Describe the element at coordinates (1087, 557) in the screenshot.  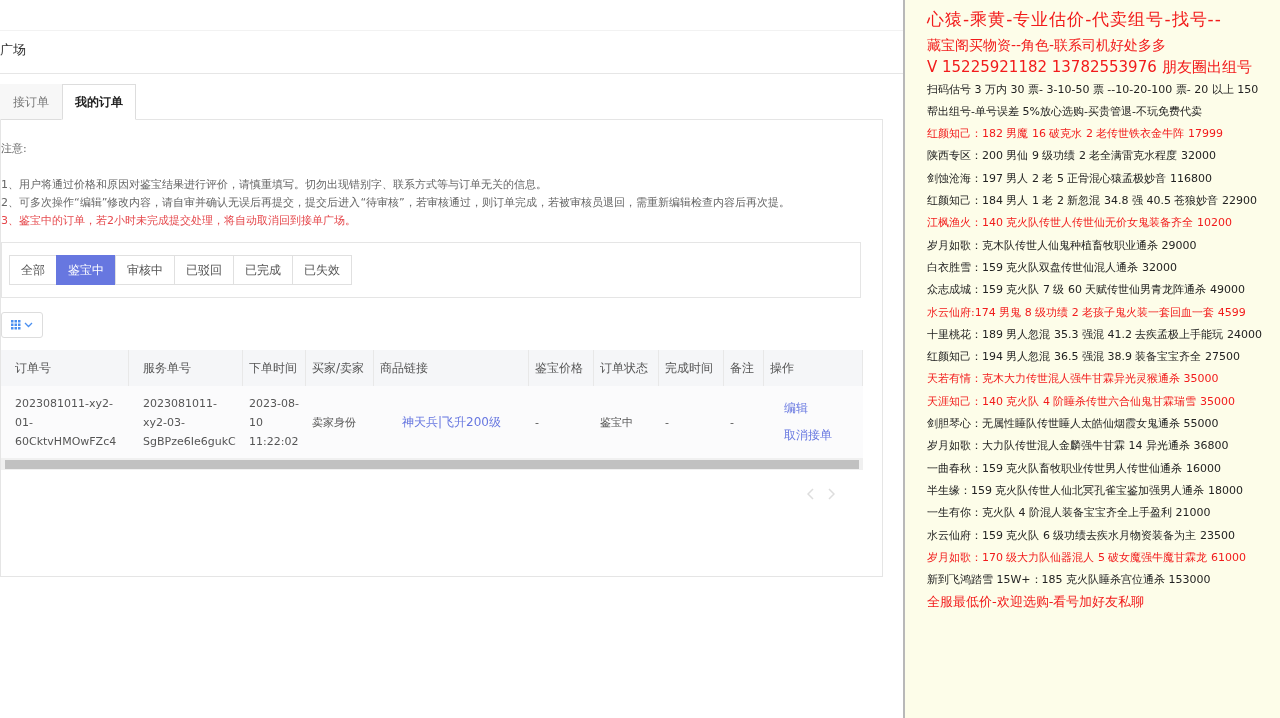
I see `document-line: 岁月如歌：170 级大力队仙器混人 5 破女魔强牛魔甘霖龙 61000` at that location.